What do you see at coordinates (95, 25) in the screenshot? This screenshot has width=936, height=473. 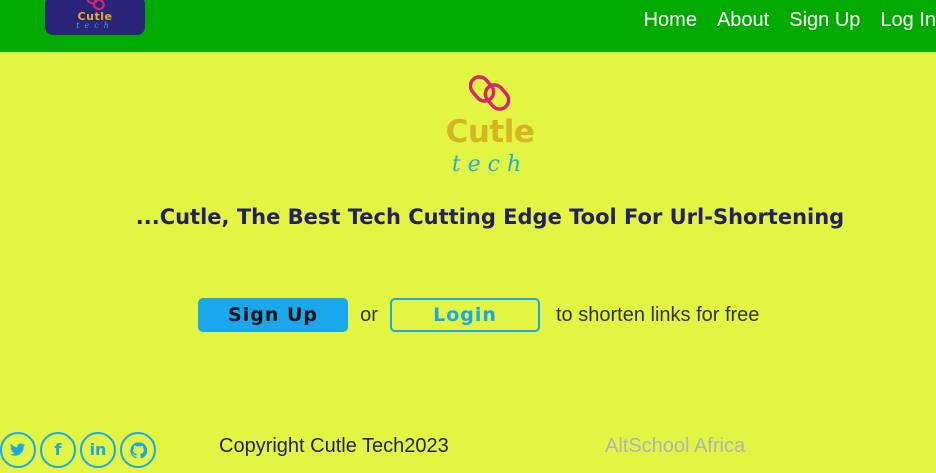 I see `navbar-logo-subword: tech` at bounding box center [95, 25].